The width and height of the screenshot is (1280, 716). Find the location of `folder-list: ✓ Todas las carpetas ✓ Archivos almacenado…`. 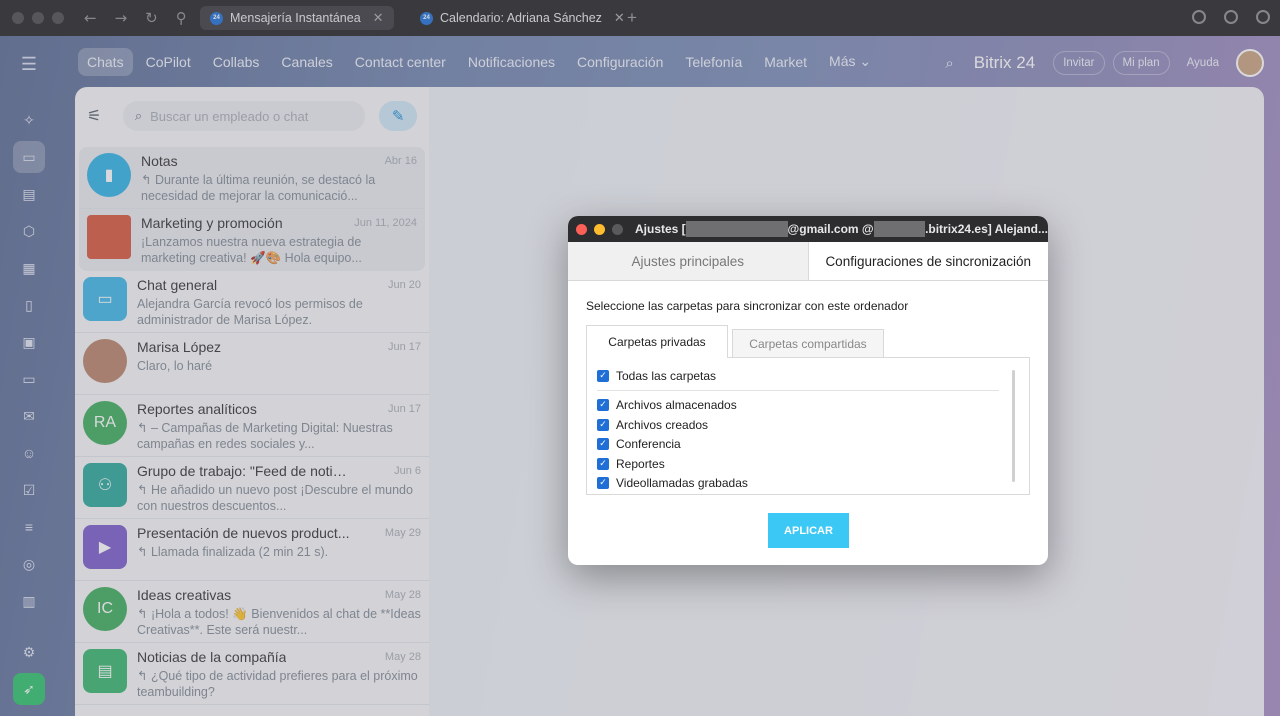

folder-list: ✓ Todas las carpetas ✓ Archivos almacenado… is located at coordinates (808, 426).